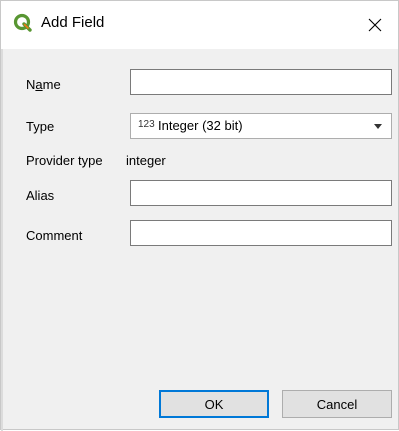 Image resolution: width=399 pixels, height=431 pixels. Describe the element at coordinates (261, 82) in the screenshot. I see `name-input` at that location.